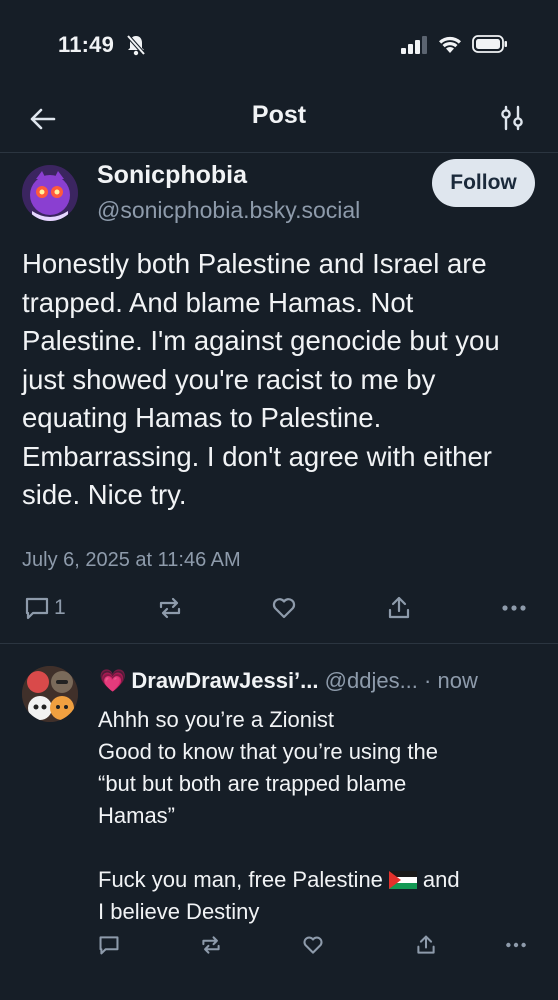 This screenshot has width=558, height=1000. I want to click on post-actions: 1, so click(279, 611).